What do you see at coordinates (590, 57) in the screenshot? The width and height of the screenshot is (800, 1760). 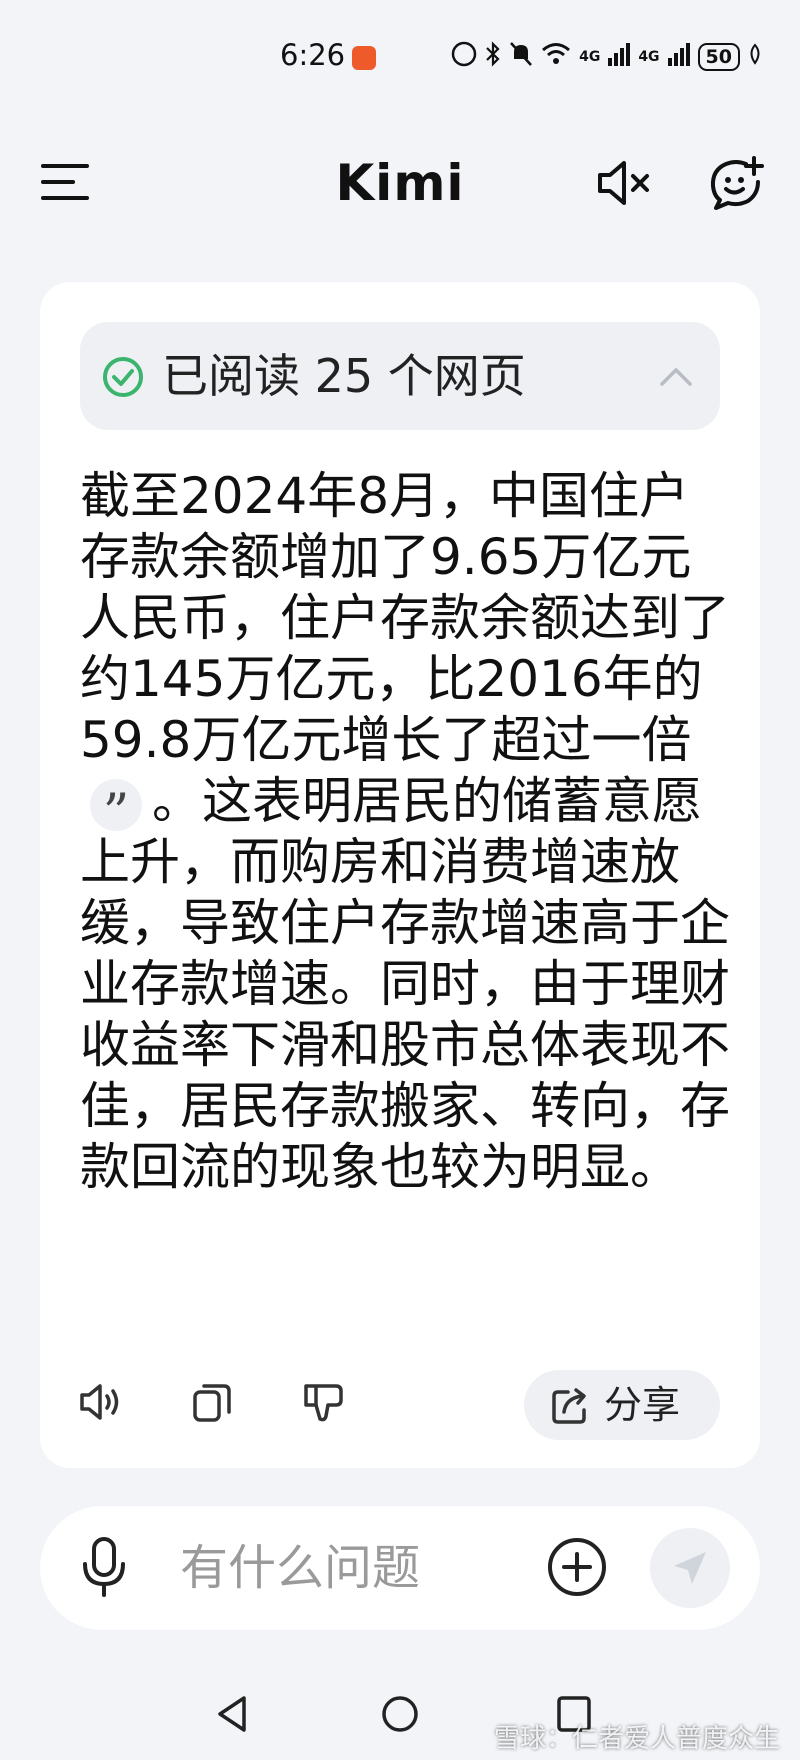 I see `network-type-1: 4G` at bounding box center [590, 57].